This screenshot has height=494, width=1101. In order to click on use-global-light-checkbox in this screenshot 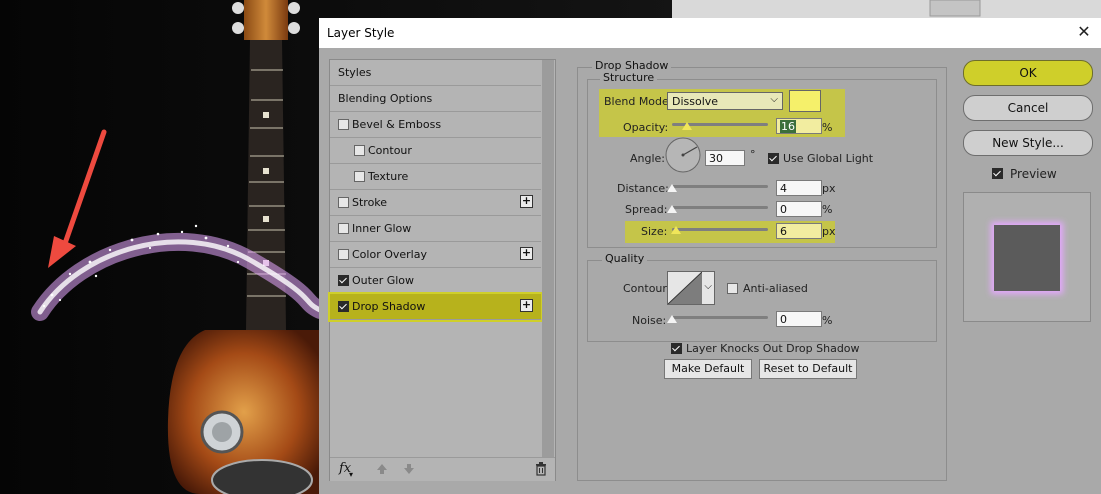, I will do `click(773, 158)`.